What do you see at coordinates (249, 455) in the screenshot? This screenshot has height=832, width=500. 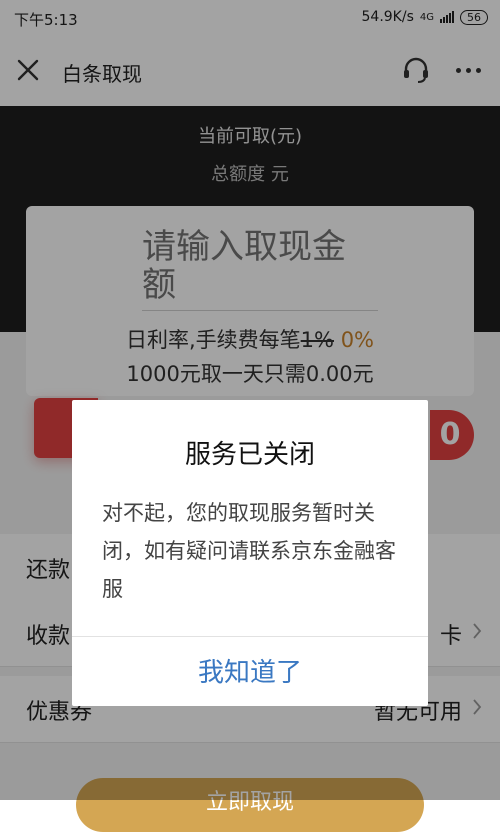 I see `dialog-title: 服务已关闭` at bounding box center [249, 455].